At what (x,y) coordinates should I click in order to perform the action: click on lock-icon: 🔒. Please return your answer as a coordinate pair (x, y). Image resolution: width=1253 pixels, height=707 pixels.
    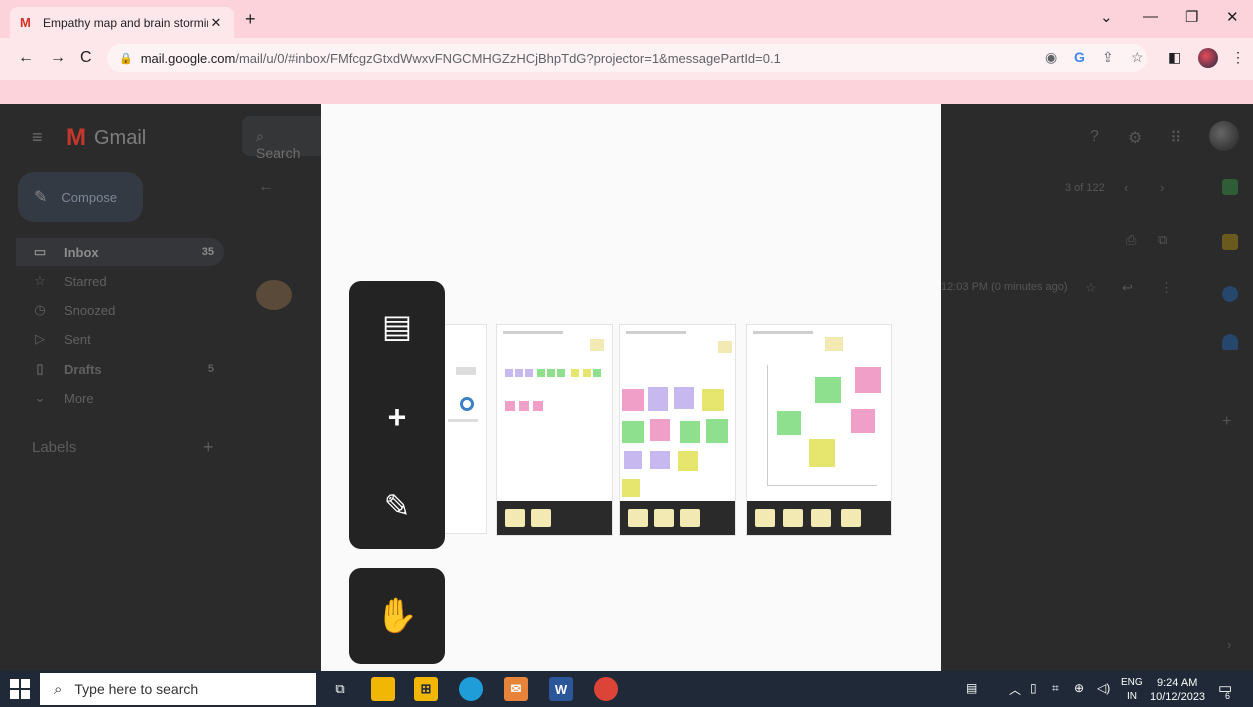
    Looking at the image, I should click on (126, 58).